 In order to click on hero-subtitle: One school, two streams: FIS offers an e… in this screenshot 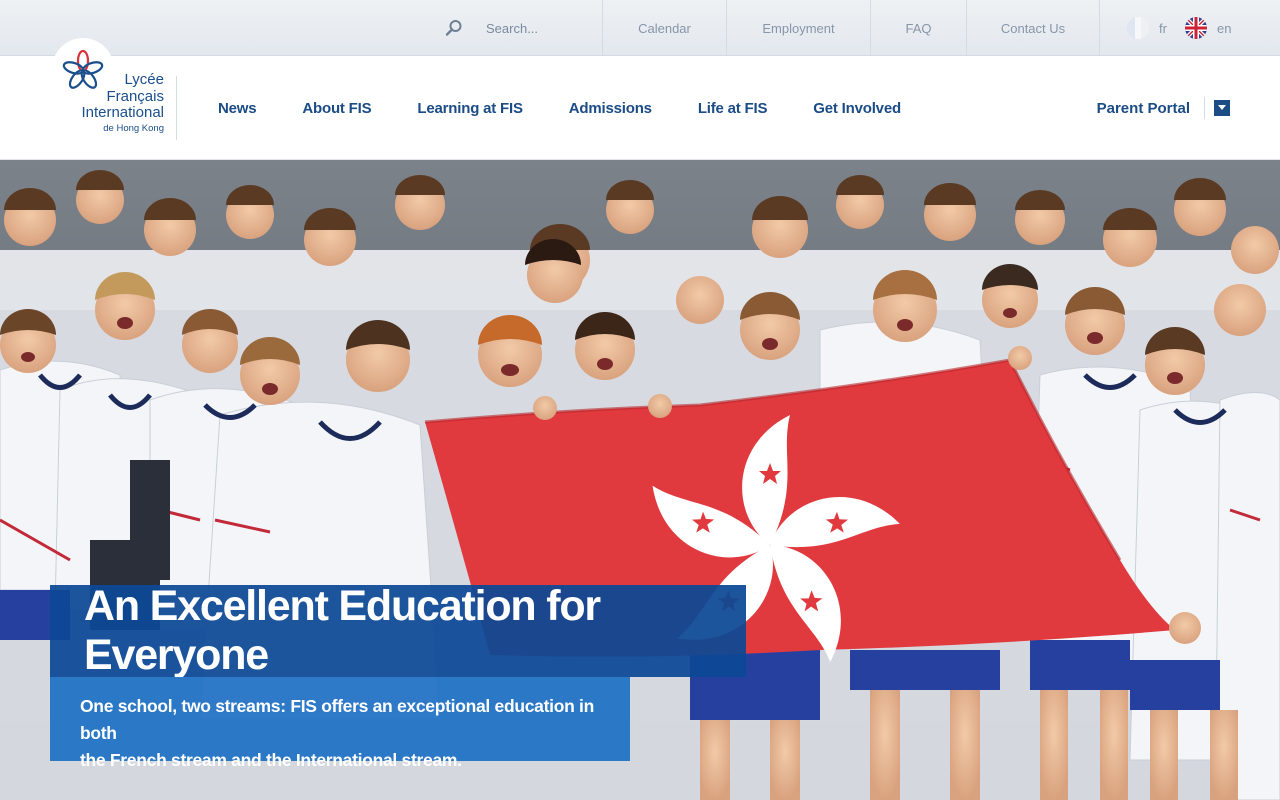, I will do `click(345, 733)`.